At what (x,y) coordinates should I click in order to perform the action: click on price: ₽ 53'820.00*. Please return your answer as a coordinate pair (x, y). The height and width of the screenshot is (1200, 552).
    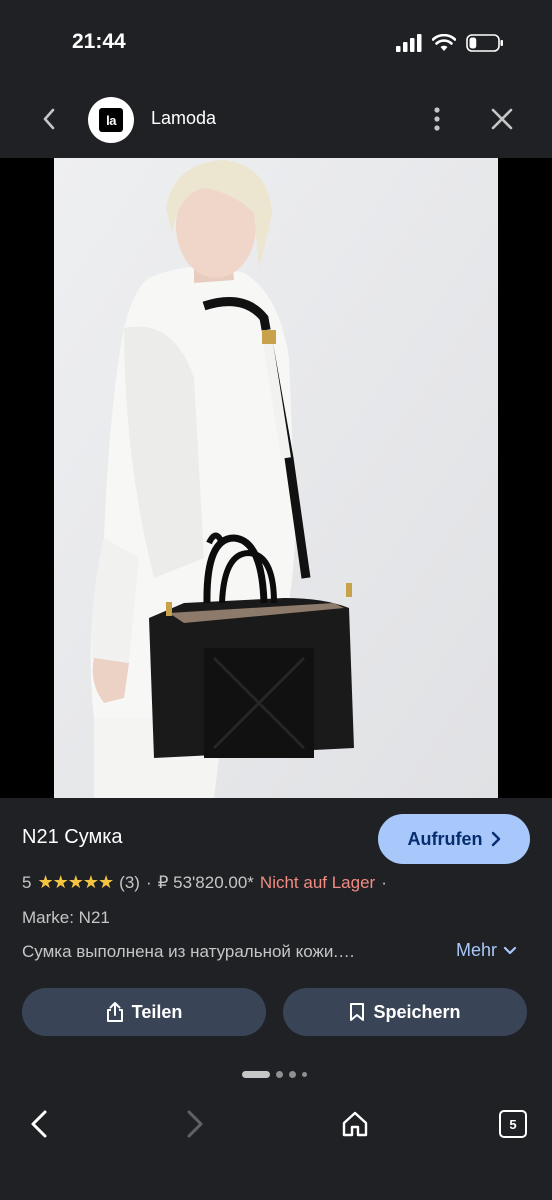
    Looking at the image, I should click on (205, 882).